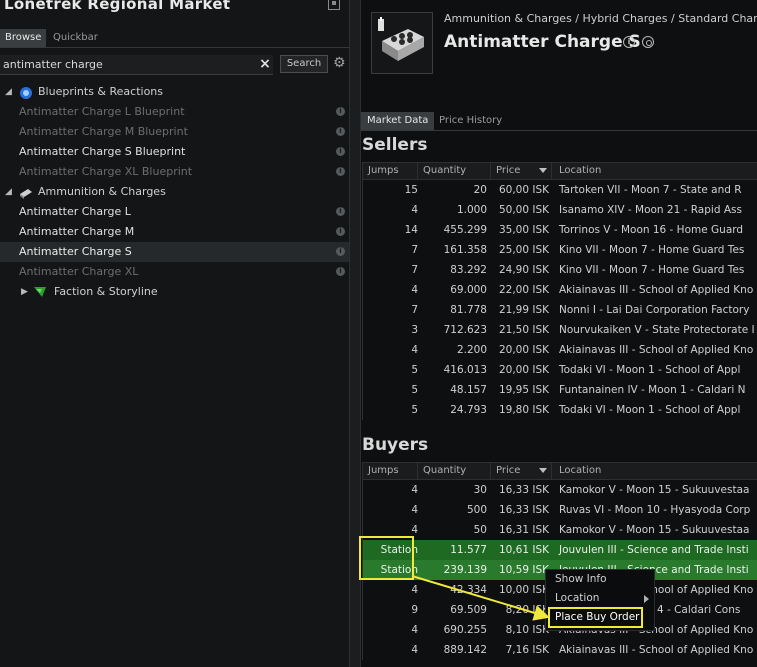 Image resolution: width=757 pixels, height=667 pixels. Describe the element at coordinates (657, 330) in the screenshot. I see `cell-location: Nourvukaiken V - State Protectorate I` at that location.